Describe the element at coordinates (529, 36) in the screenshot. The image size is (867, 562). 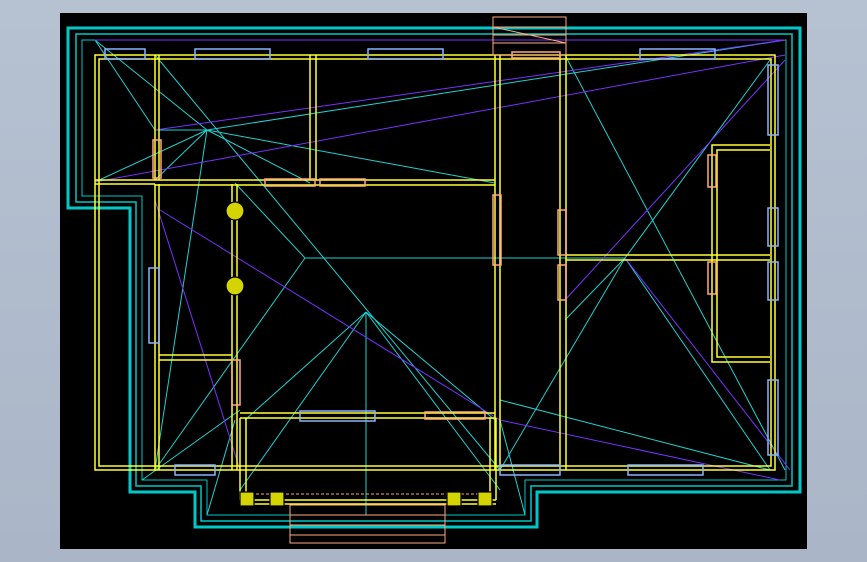
I see `chimney-top` at that location.